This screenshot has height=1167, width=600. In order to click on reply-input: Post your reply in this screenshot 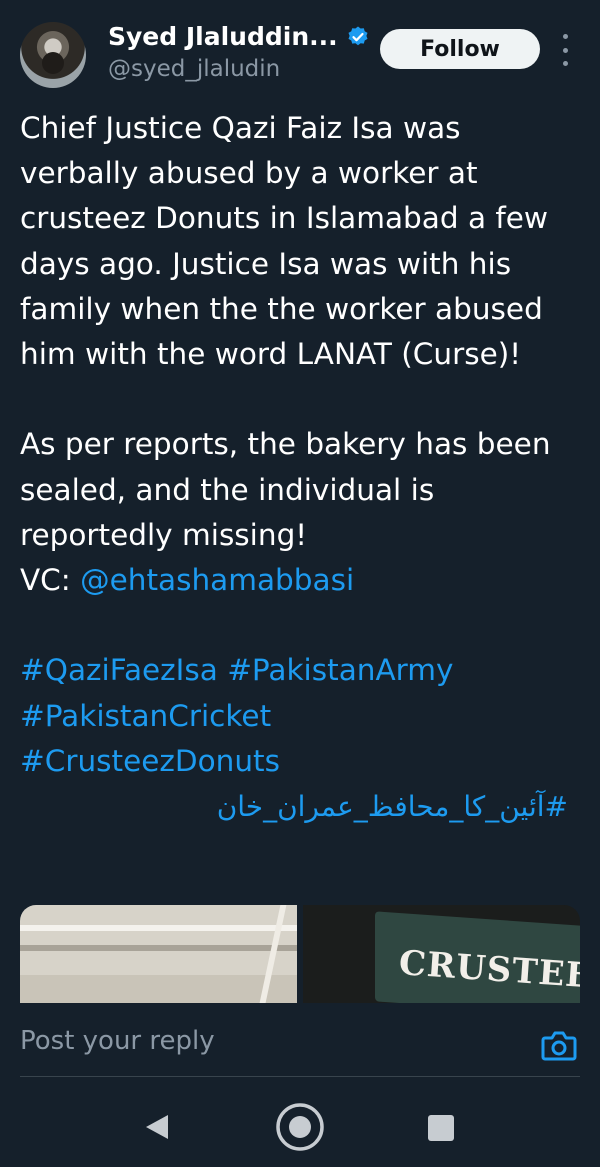, I will do `click(117, 1041)`.